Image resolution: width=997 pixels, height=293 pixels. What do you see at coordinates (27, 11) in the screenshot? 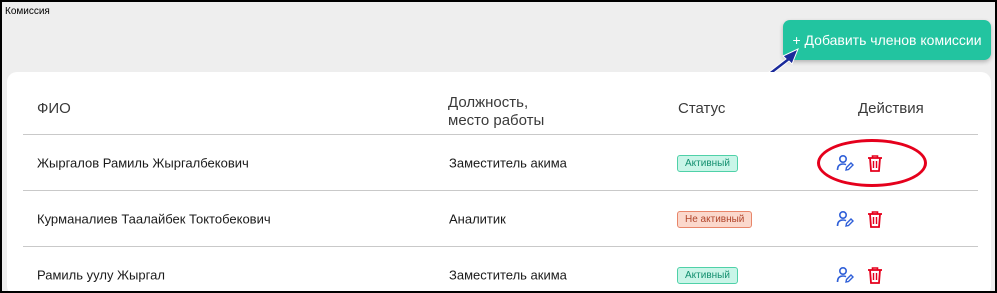
I see `window-title: Комиссия` at bounding box center [27, 11].